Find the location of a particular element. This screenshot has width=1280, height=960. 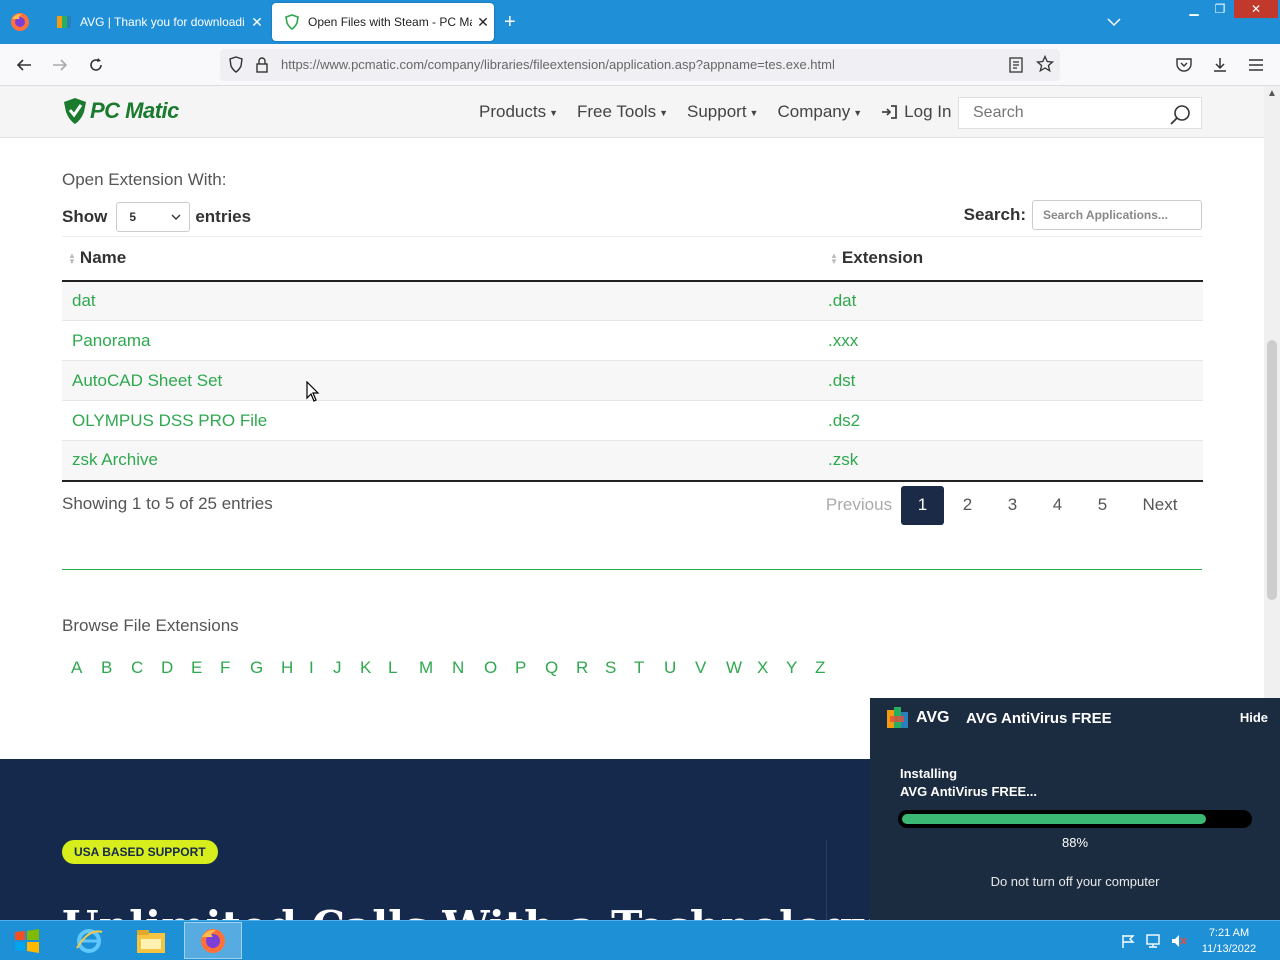

pc-matic-logo: PC Matic is located at coordinates (120, 111).